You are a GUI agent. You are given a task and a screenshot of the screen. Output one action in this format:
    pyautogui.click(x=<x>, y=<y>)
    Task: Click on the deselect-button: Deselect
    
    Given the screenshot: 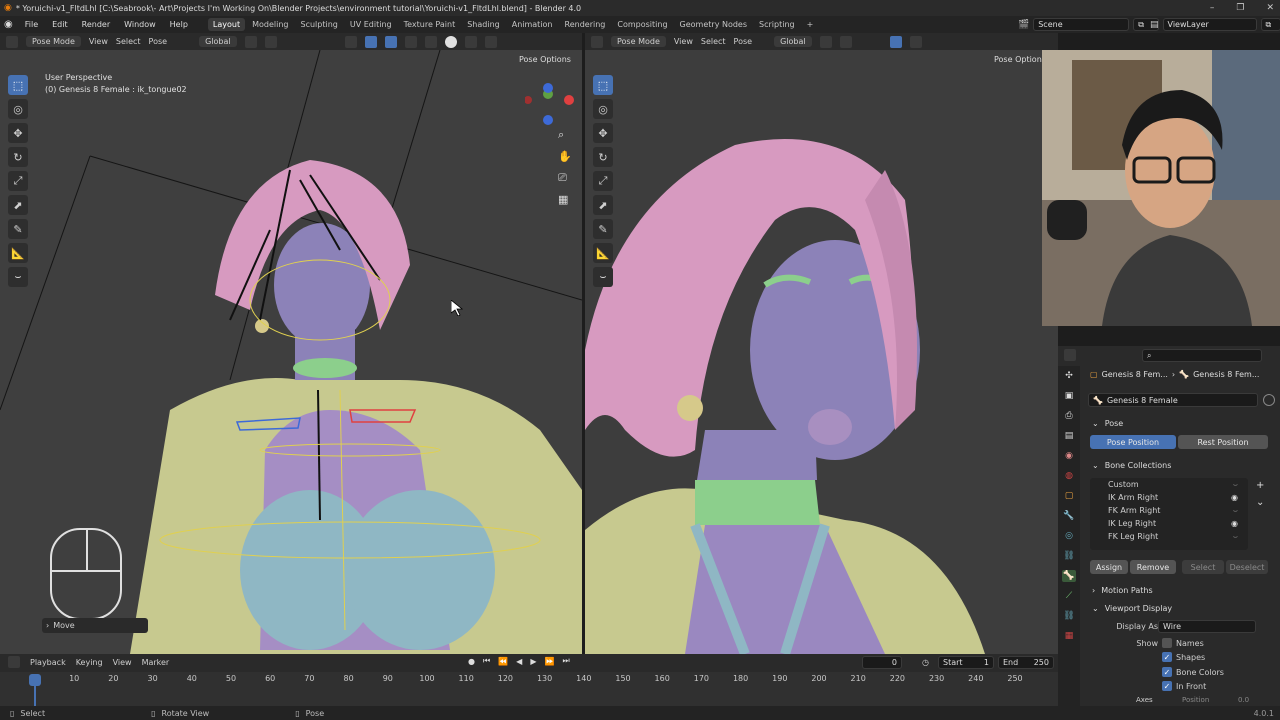 What is the action you would take?
    pyautogui.click(x=1247, y=567)
    